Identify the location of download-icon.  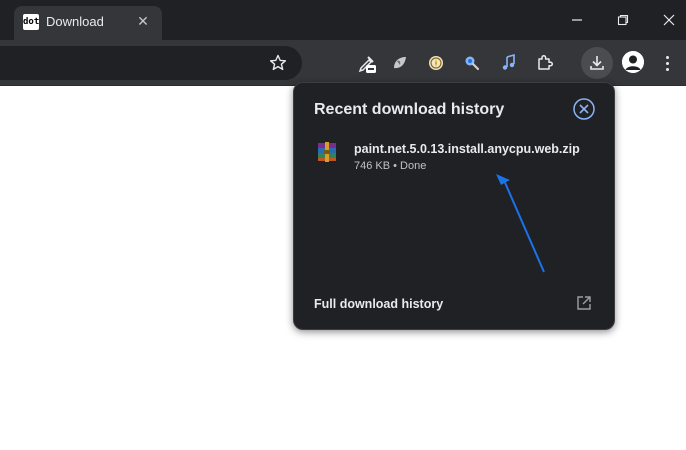
(597, 63).